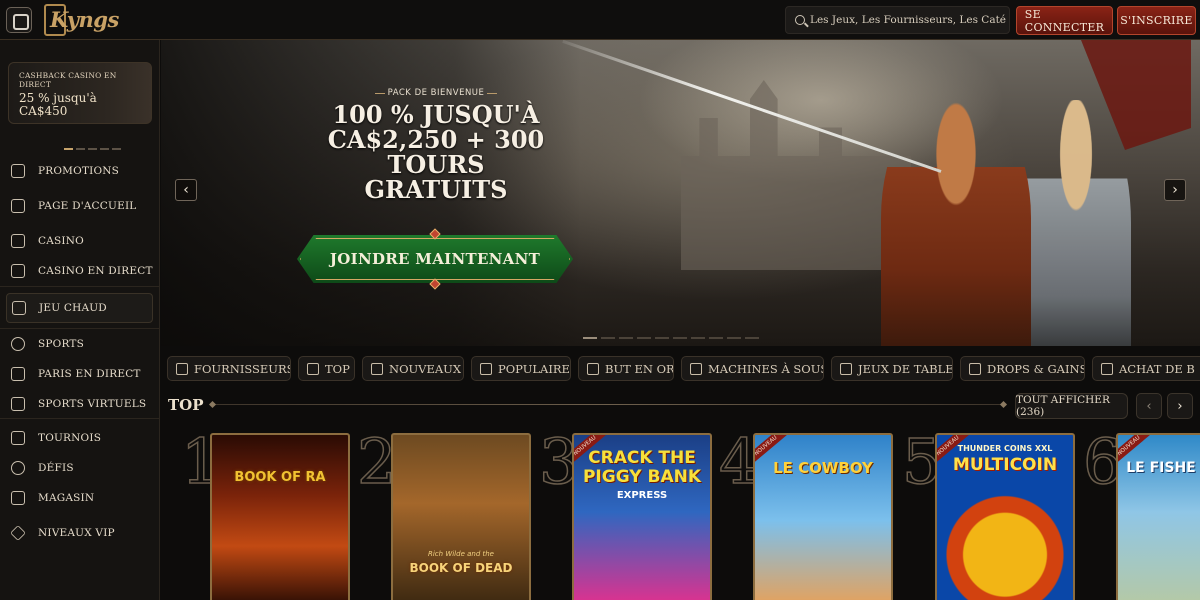  What do you see at coordinates (80, 533) in the screenshot?
I see `sidebar-item-vip-levels: NIVEAUX VIP` at bounding box center [80, 533].